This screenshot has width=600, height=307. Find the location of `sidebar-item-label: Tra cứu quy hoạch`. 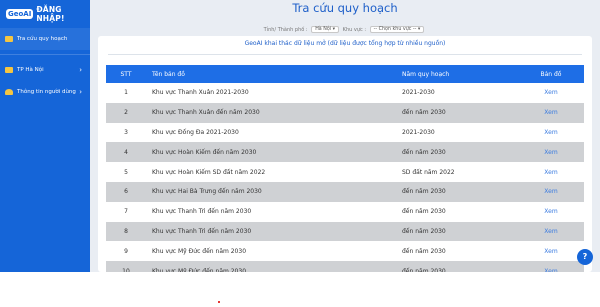

sidebar-item-label: Tra cứu quy hoạch is located at coordinates (42, 39).